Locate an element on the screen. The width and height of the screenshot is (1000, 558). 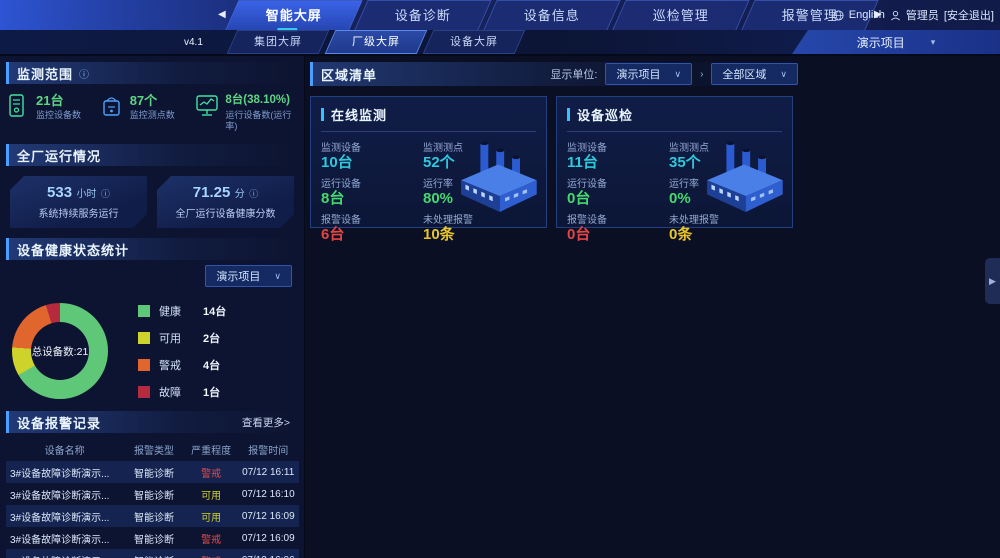
user-icon is located at coordinates (895, 15).